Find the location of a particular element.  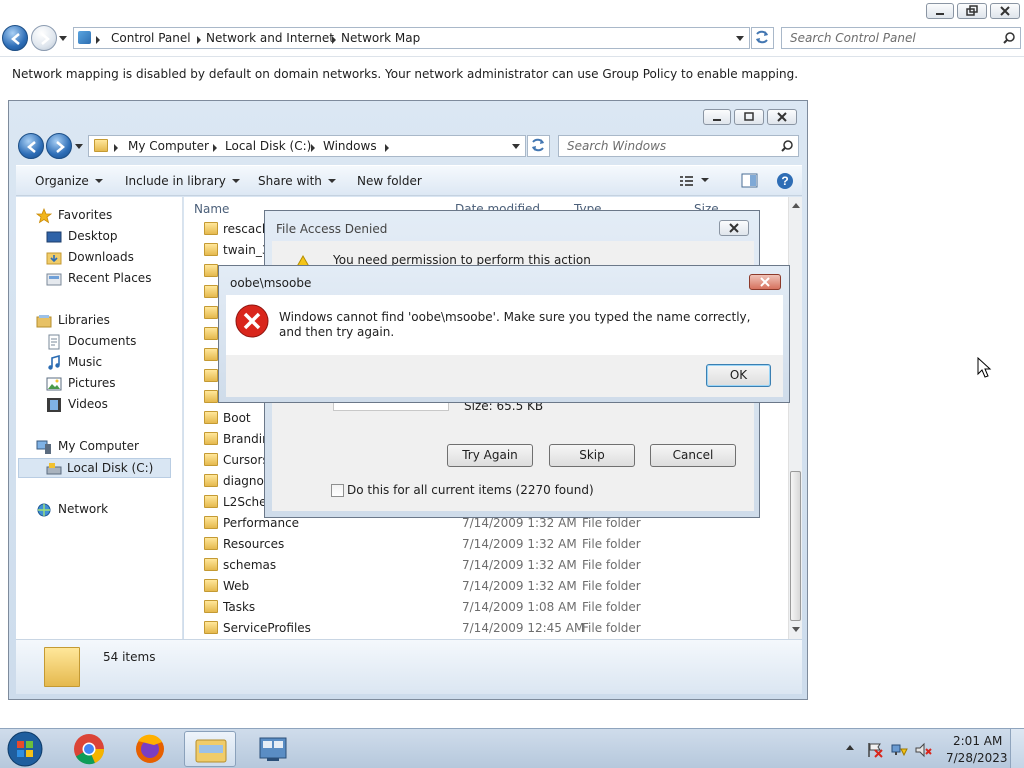

cp-close-button is located at coordinates (1005, 11).